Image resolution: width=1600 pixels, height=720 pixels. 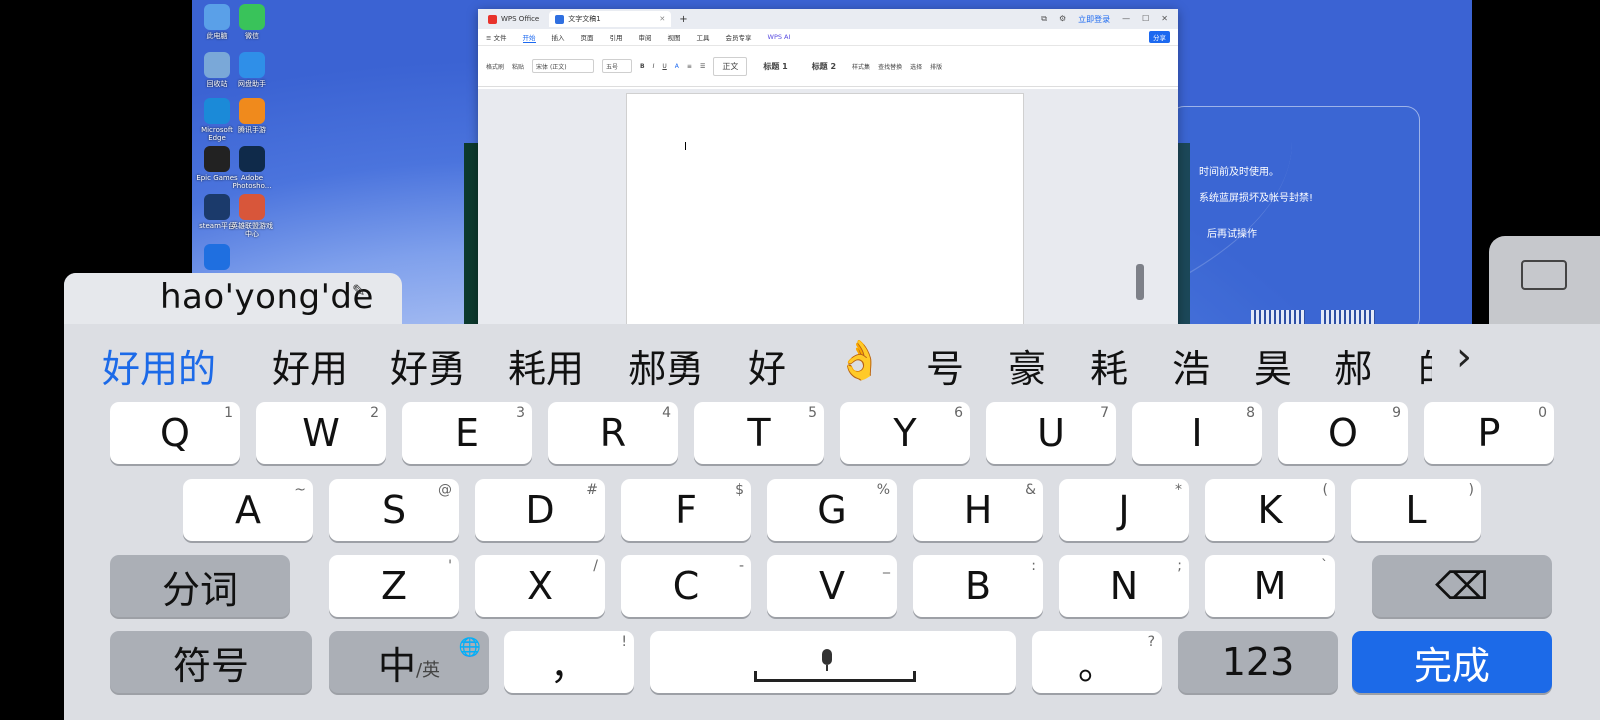 What do you see at coordinates (683, 19) in the screenshot?
I see `new-tab-icon: +` at bounding box center [683, 19].